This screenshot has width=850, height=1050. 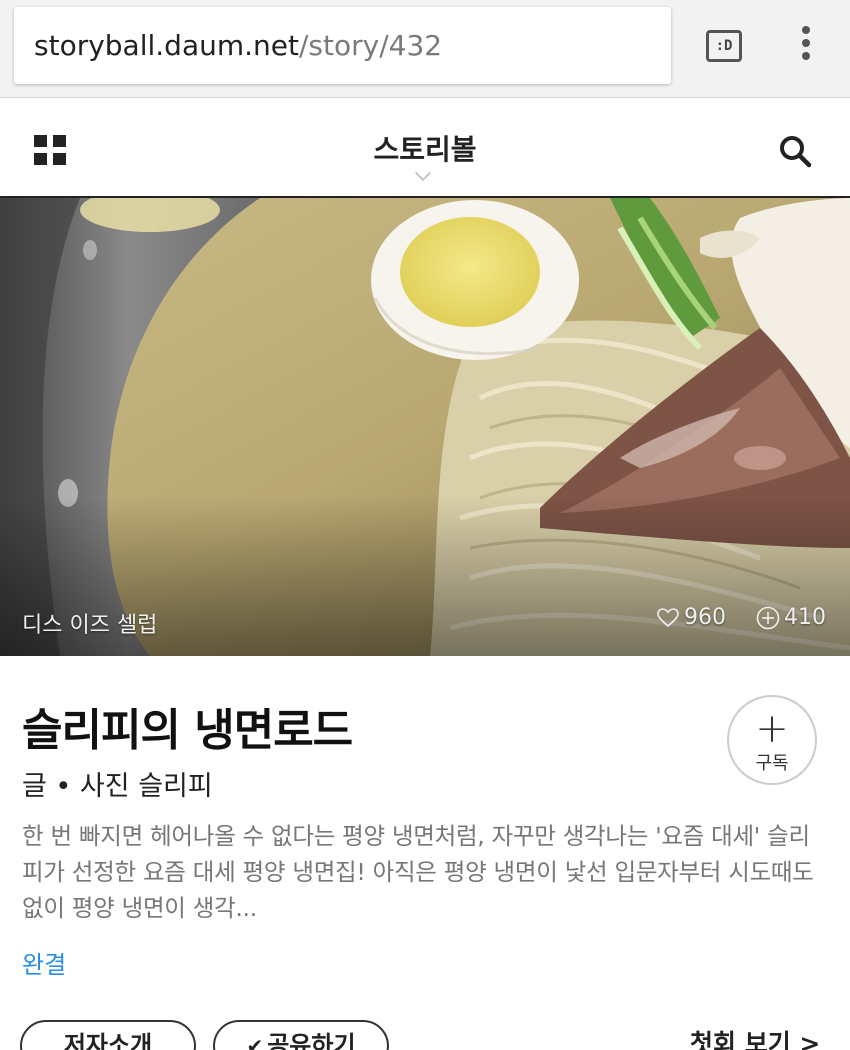 What do you see at coordinates (89, 623) in the screenshot?
I see `category-label: 디스 이즈 셀럽` at bounding box center [89, 623].